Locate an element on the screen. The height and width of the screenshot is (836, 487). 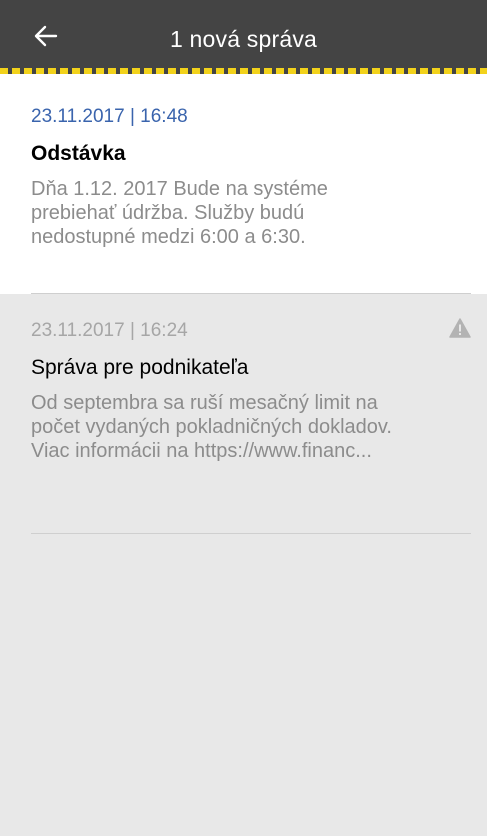
divider is located at coordinates (251, 533).